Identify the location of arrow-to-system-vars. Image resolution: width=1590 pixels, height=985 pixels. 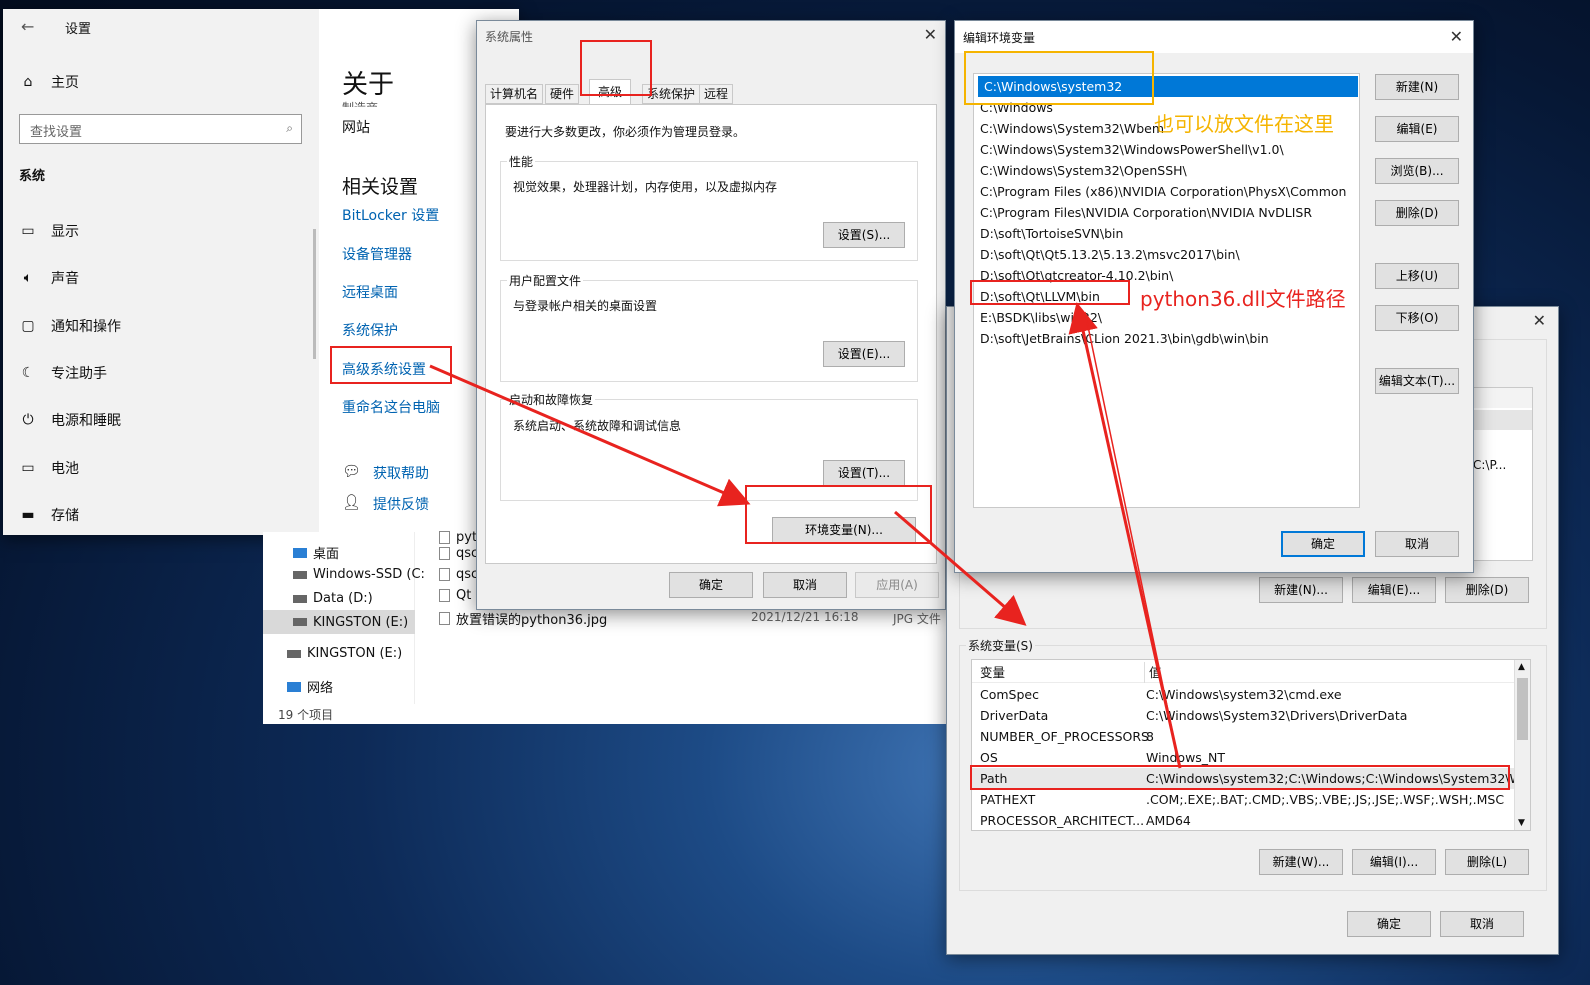
(960, 568).